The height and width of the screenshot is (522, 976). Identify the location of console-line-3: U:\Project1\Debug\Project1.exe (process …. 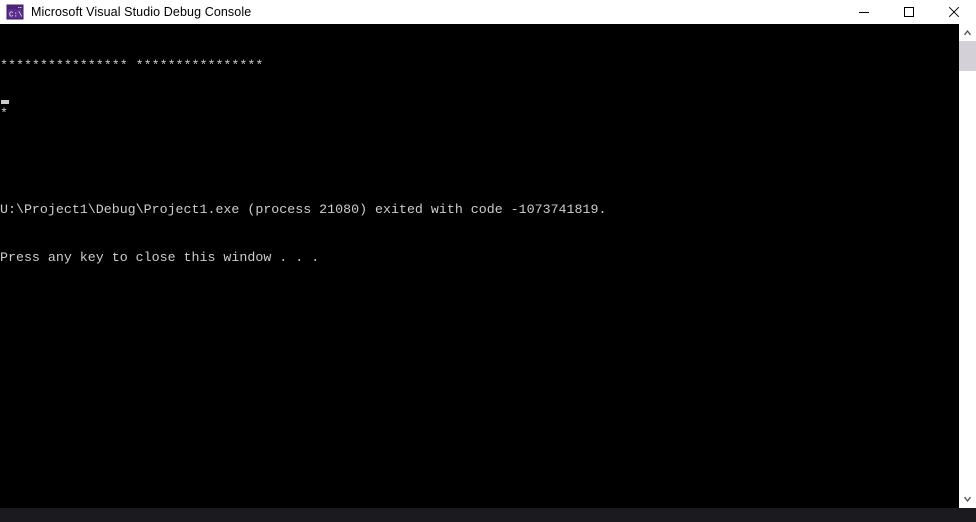
(303, 209).